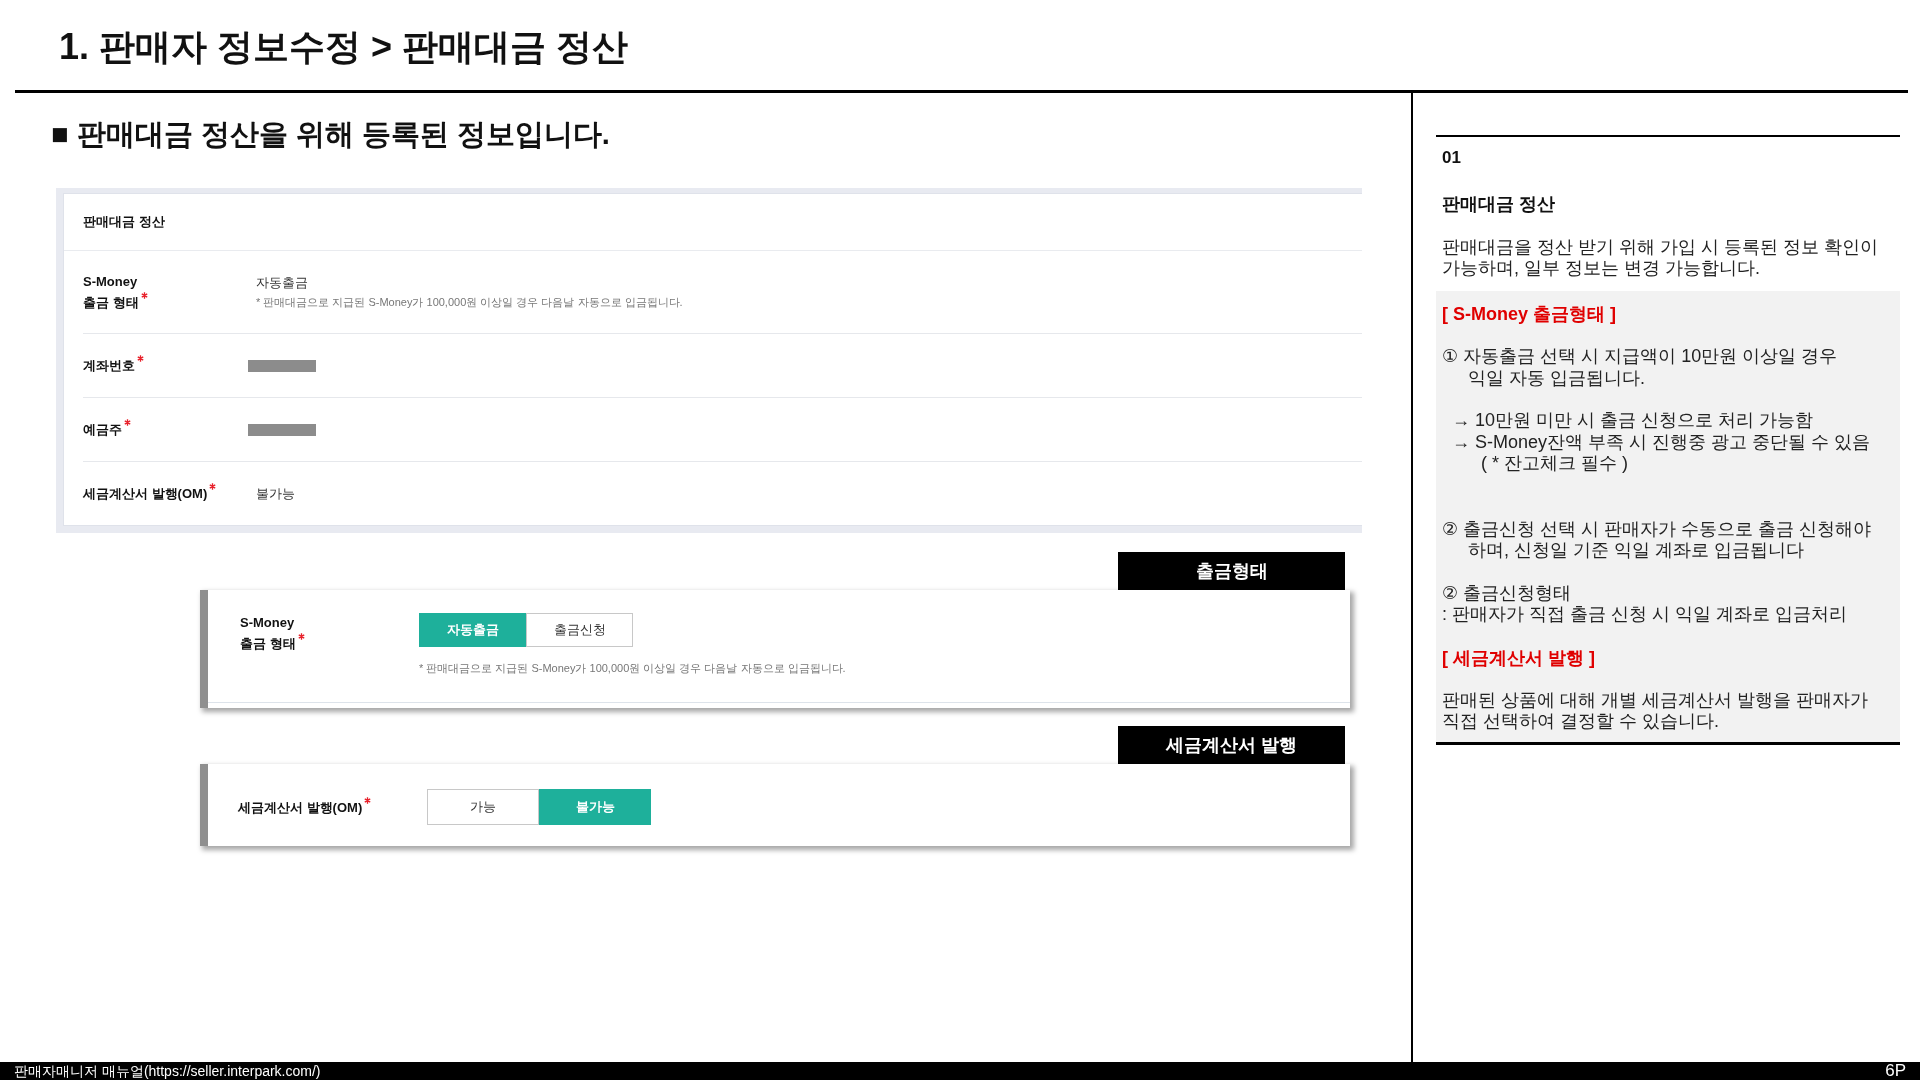 The image size is (1920, 1080). Describe the element at coordinates (1529, 314) in the screenshot. I see `note-heading: [ S-Money 출금형태 ]` at that location.